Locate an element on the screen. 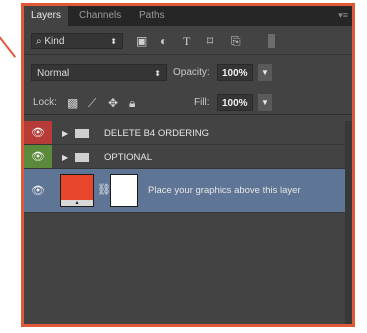  callout-pointer is located at coordinates (8, 47).